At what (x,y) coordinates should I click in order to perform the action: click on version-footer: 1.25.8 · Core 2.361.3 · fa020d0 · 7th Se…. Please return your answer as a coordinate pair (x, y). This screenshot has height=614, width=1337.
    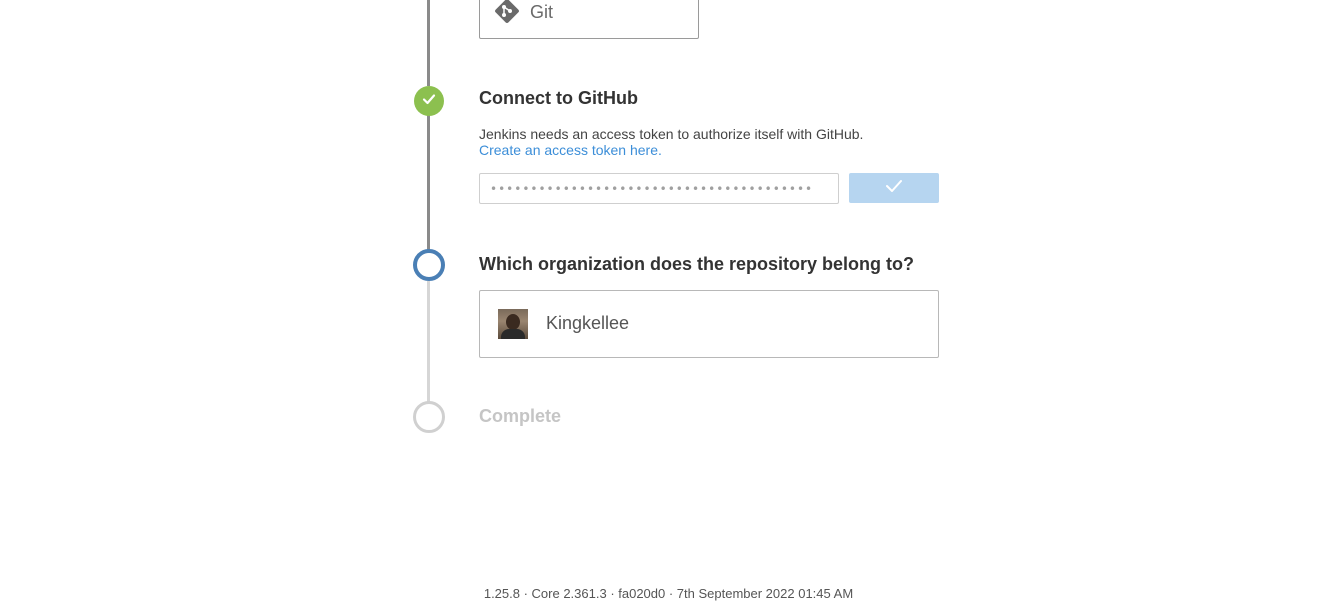
    Looking at the image, I should click on (668, 593).